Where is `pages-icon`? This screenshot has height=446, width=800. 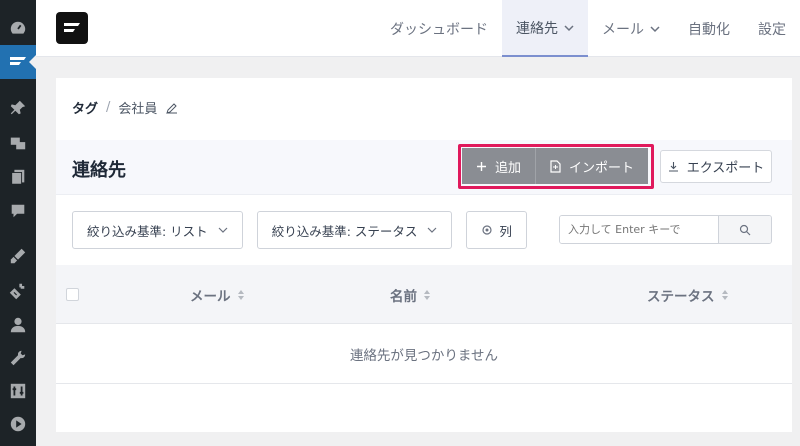
pages-icon is located at coordinates (18, 177).